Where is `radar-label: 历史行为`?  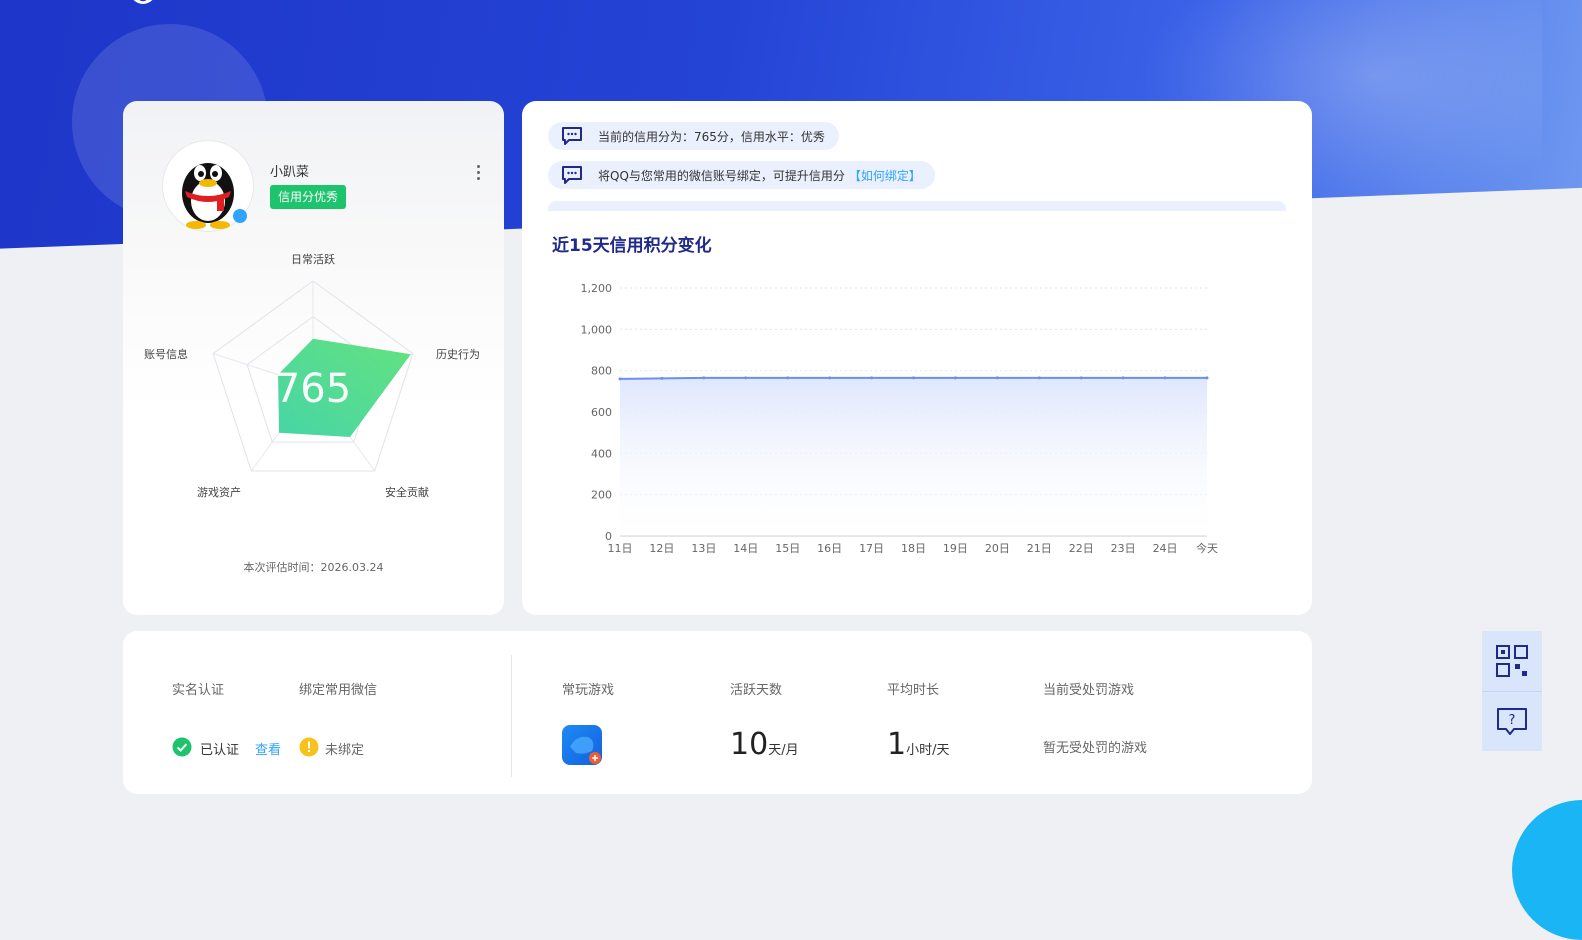 radar-label: 历史行为 is located at coordinates (458, 354).